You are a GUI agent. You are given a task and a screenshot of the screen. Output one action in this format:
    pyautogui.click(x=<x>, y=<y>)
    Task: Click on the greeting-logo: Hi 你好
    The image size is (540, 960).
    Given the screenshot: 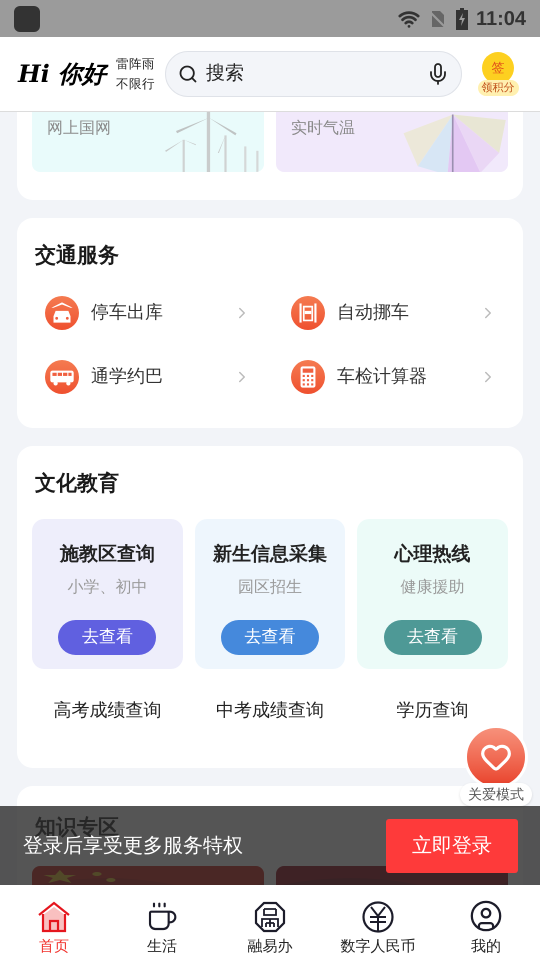 What is the action you would take?
    pyautogui.click(x=62, y=74)
    